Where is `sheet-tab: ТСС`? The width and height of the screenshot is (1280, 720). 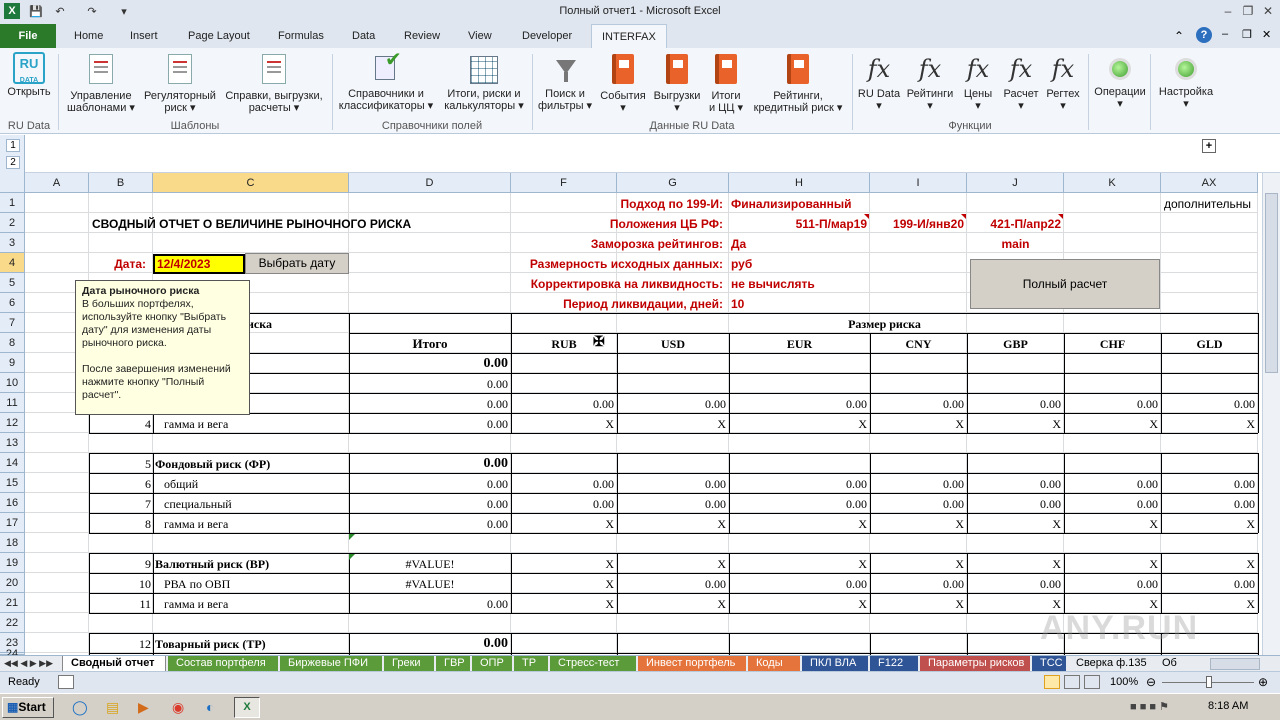 sheet-tab: ТСС is located at coordinates (1049, 664).